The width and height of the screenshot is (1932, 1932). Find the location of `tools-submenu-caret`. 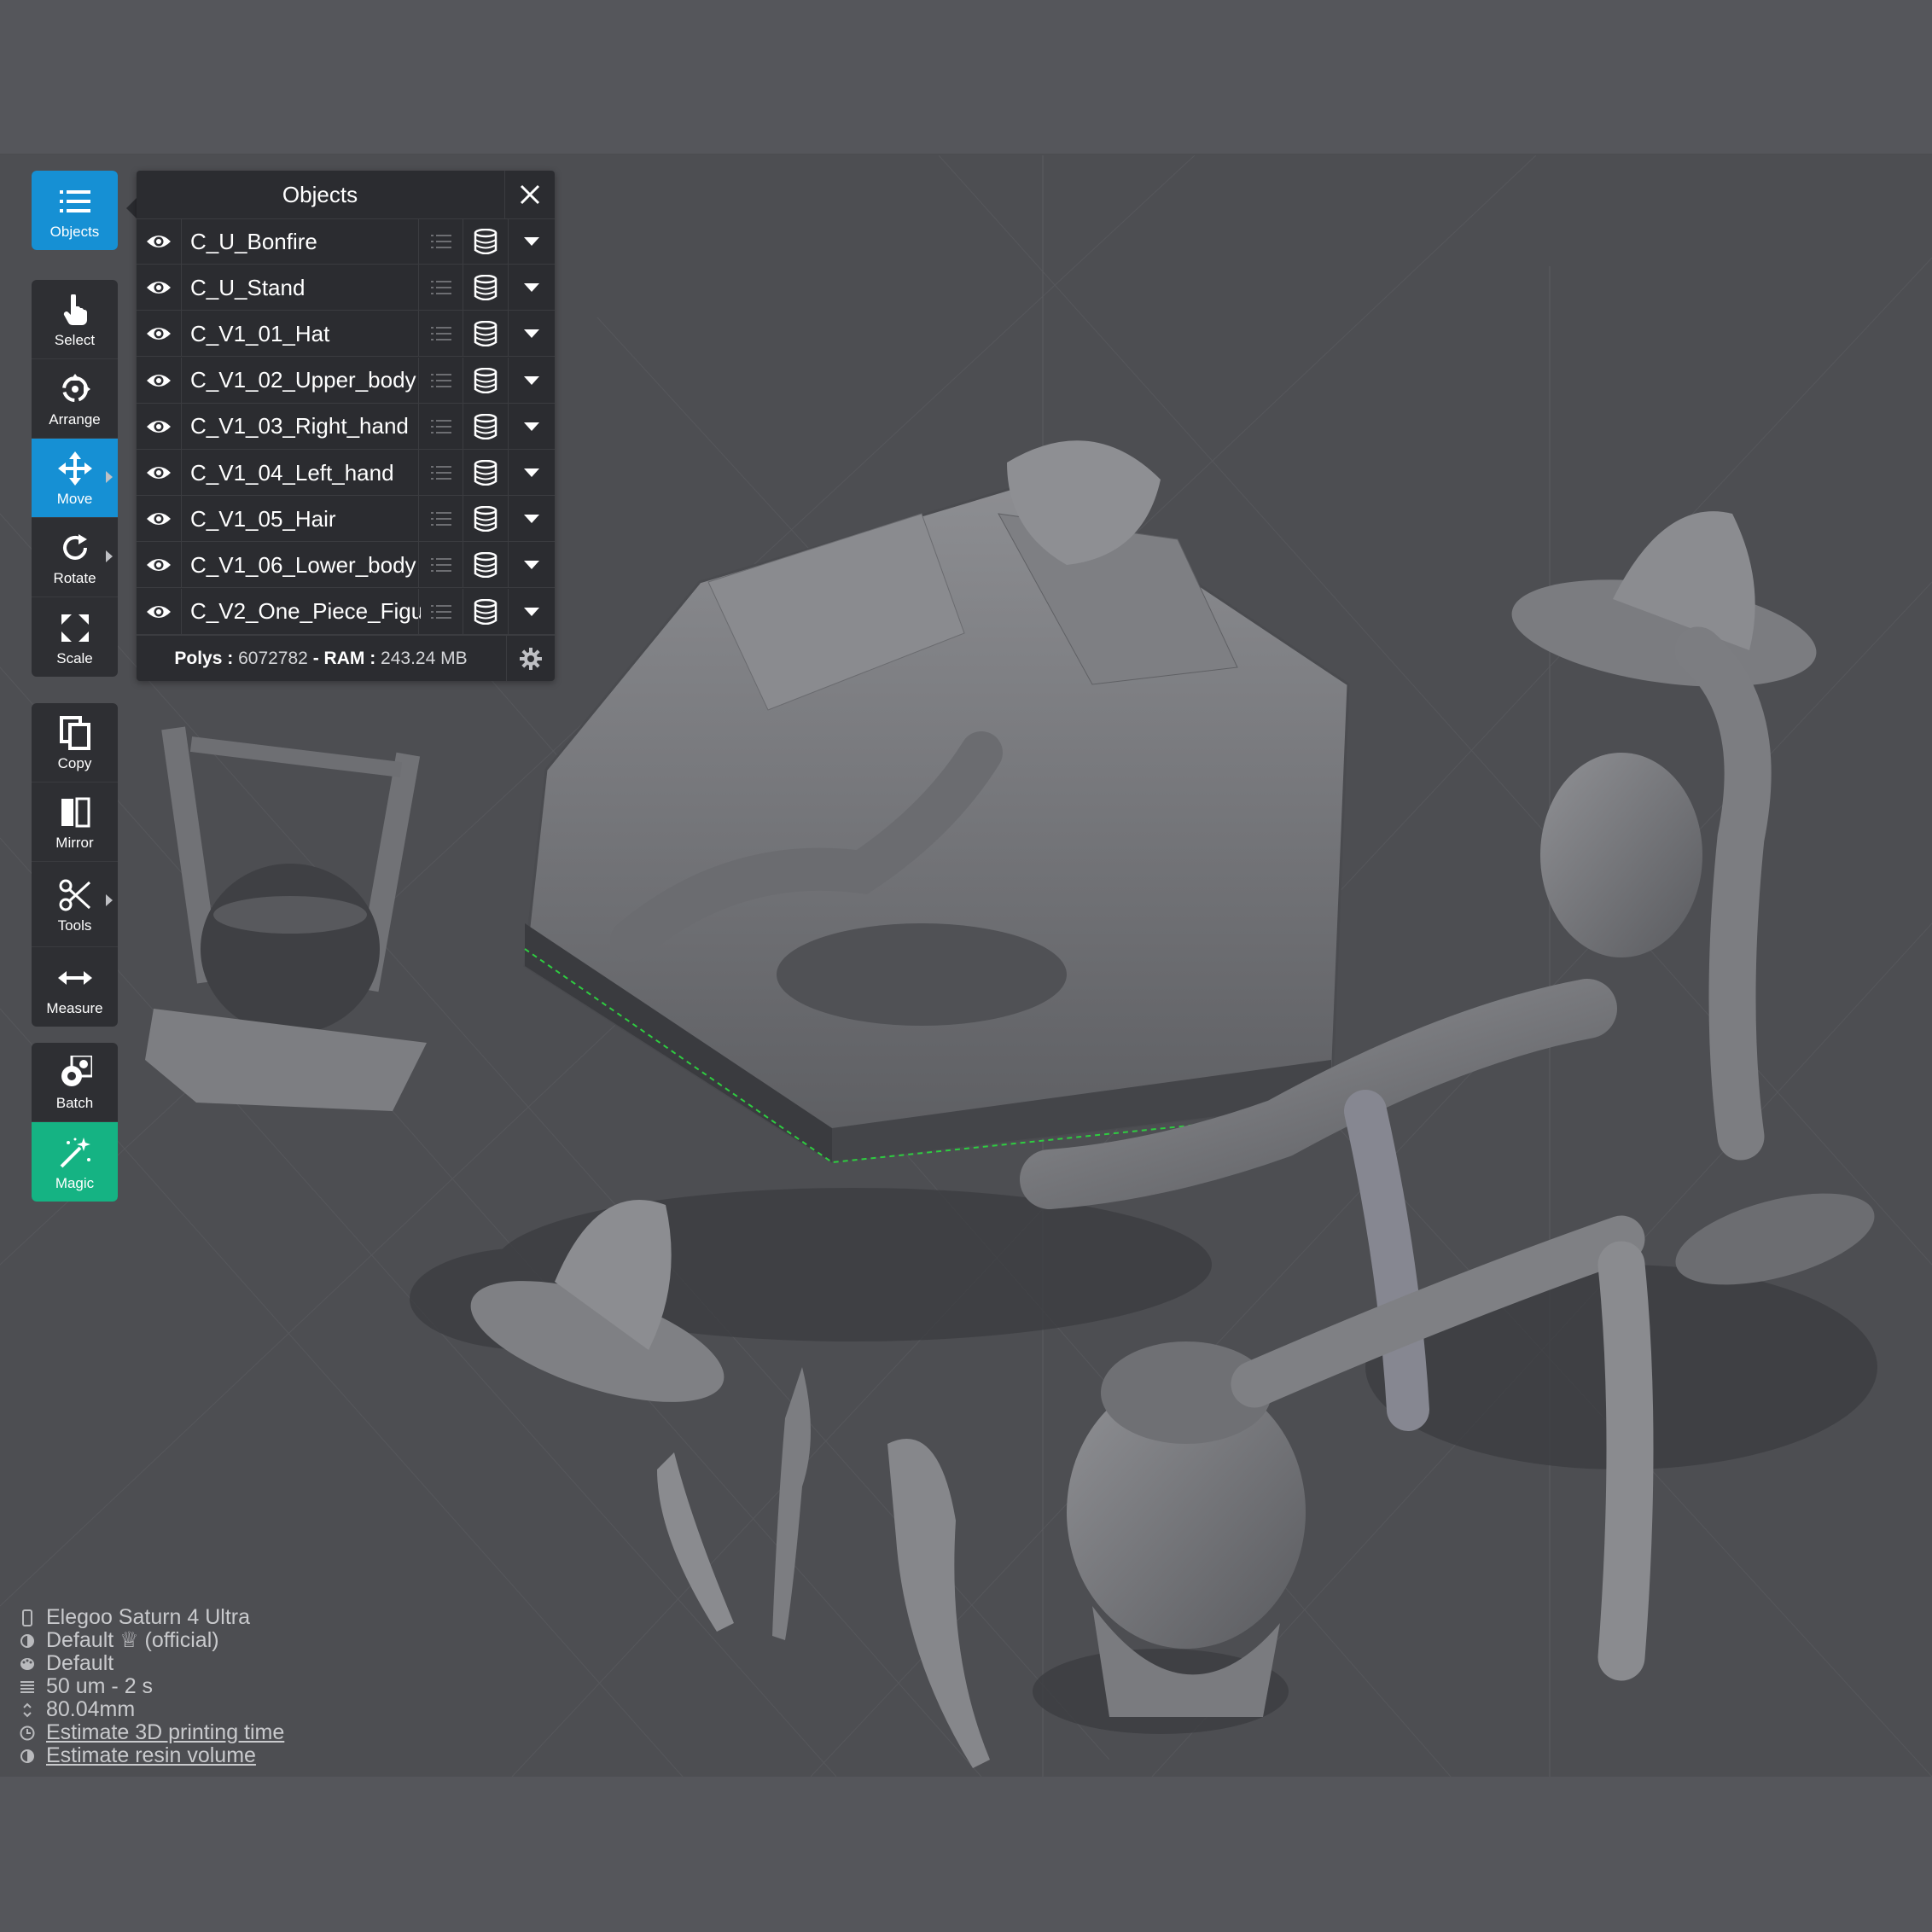

tools-submenu-caret is located at coordinates (109, 900).